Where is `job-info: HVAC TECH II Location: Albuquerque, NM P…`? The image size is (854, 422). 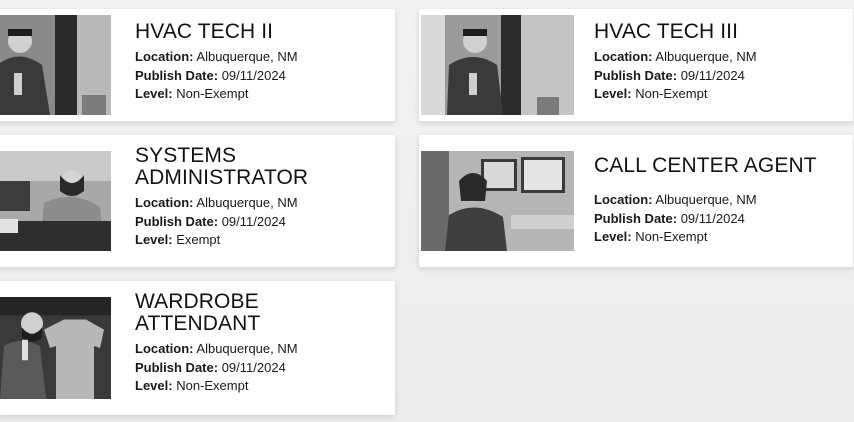
job-info: HVAC TECH II Location: Albuquerque, NM P… is located at coordinates (262, 62).